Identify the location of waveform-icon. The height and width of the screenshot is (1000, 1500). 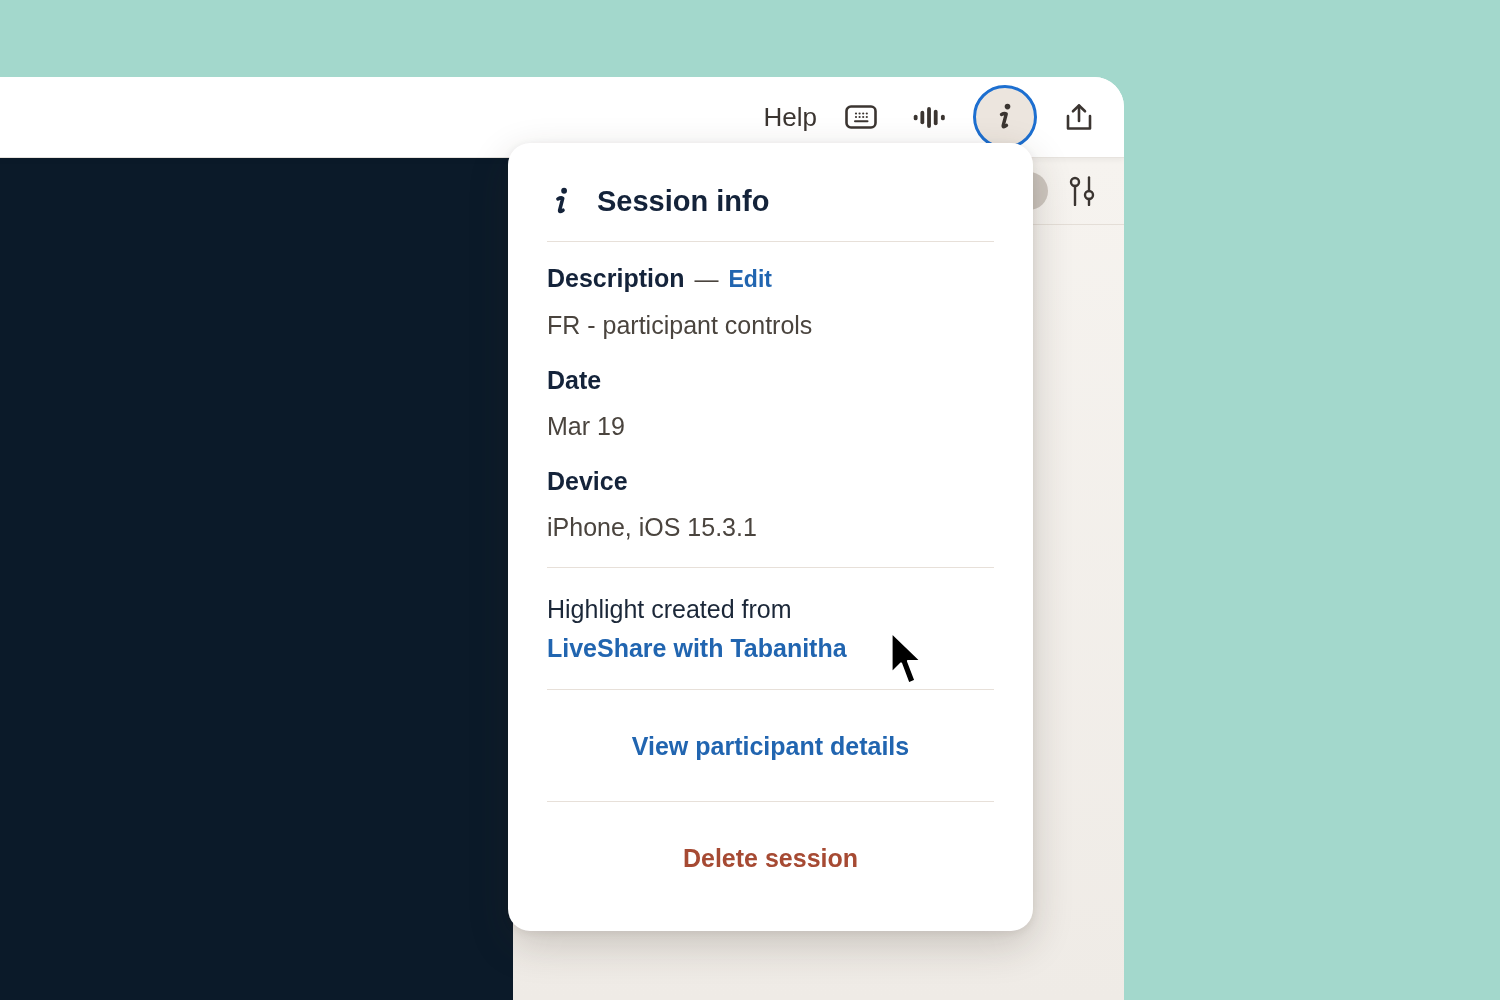
(929, 117).